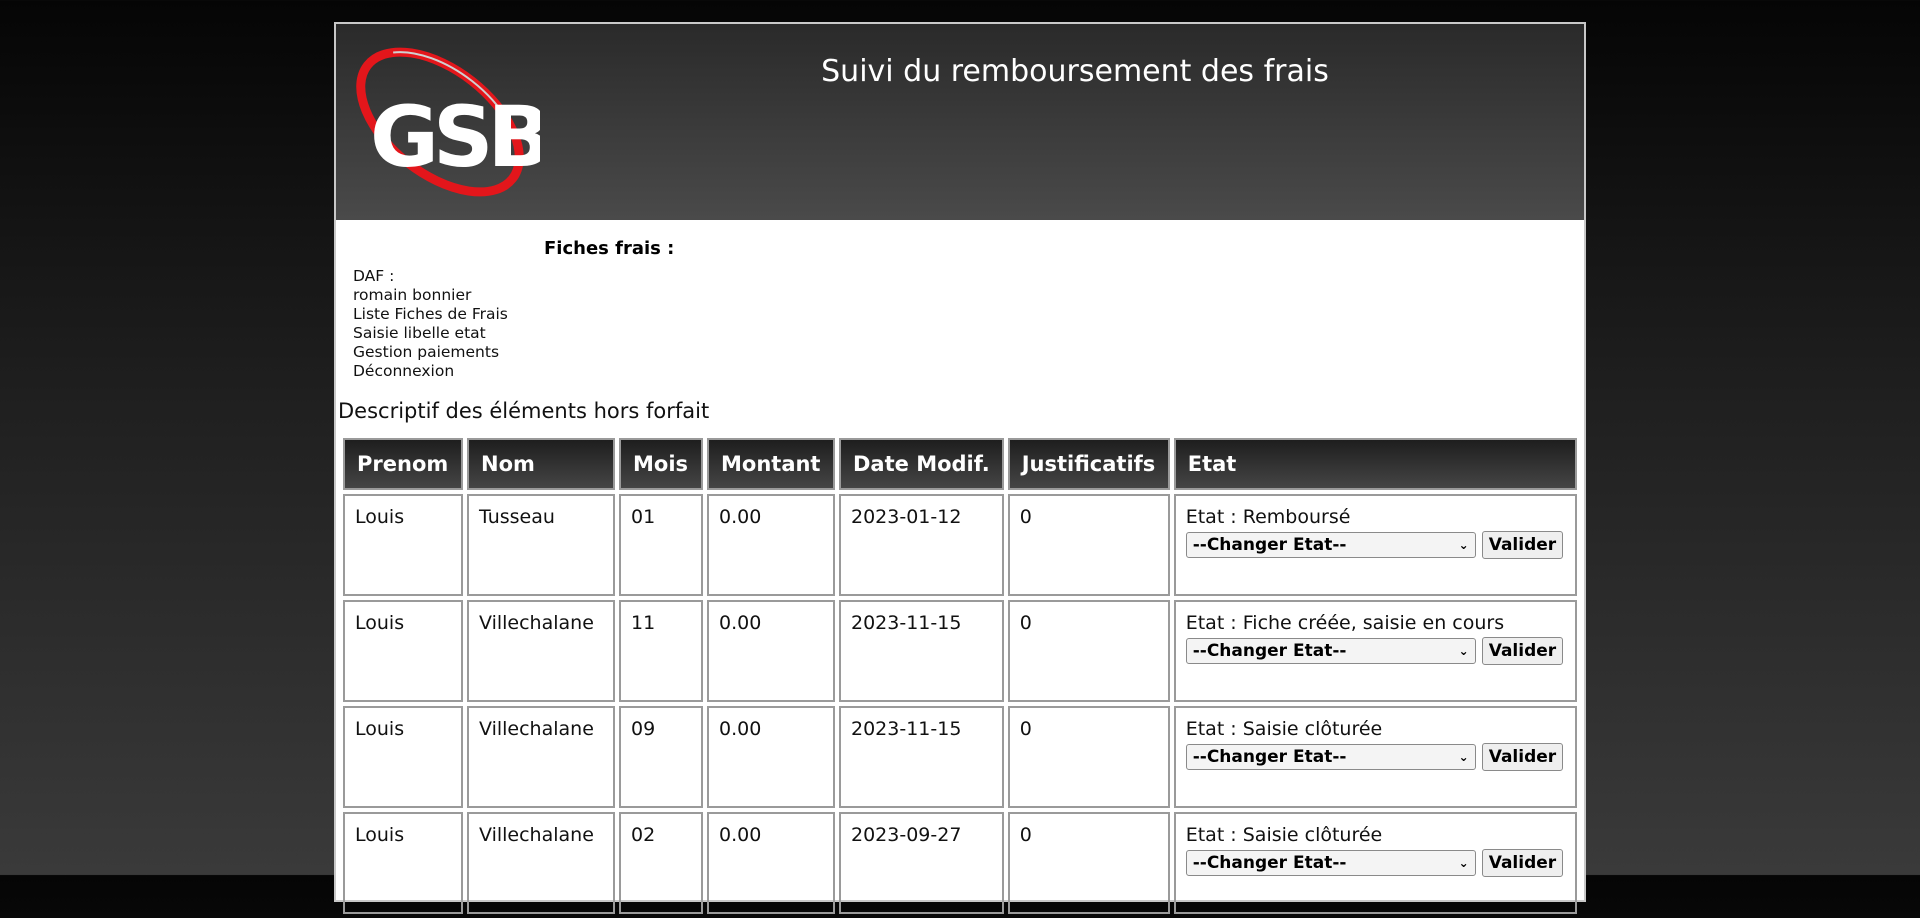 The image size is (1920, 918). I want to click on column-header-etat: Etat, so click(1375, 464).